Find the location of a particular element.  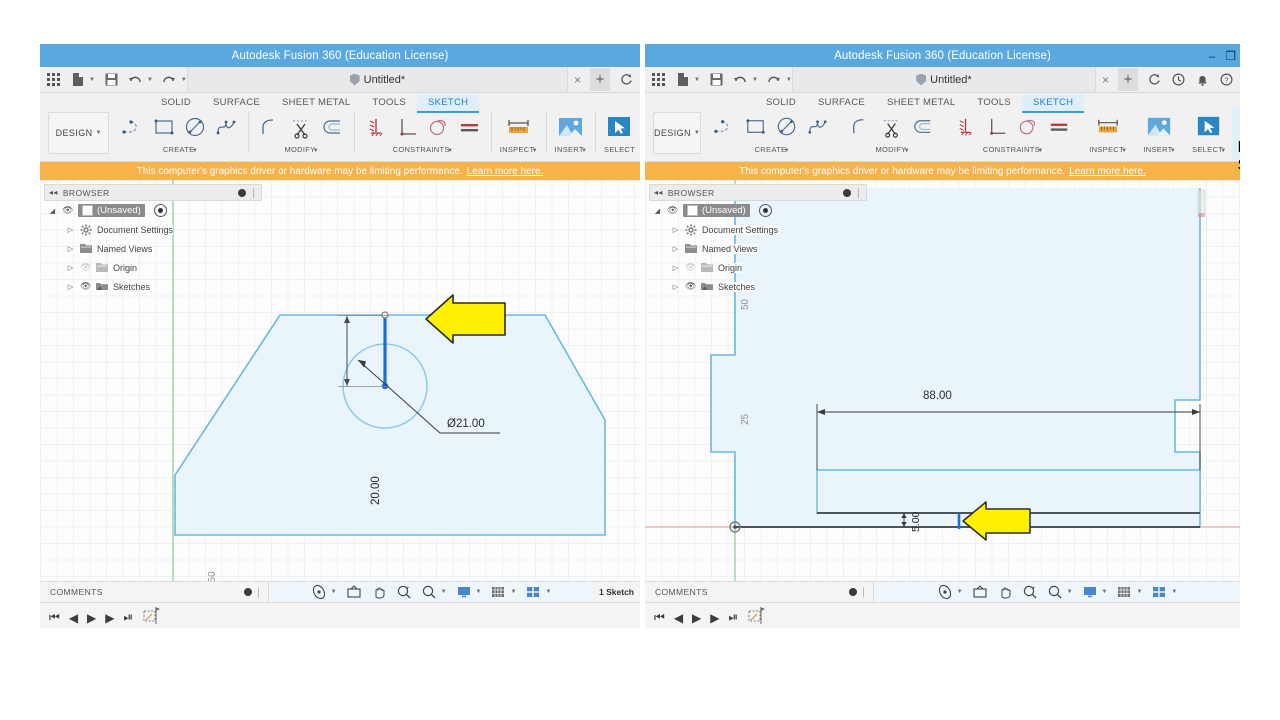

browser-resize-handle: │ is located at coordinates (254, 193).